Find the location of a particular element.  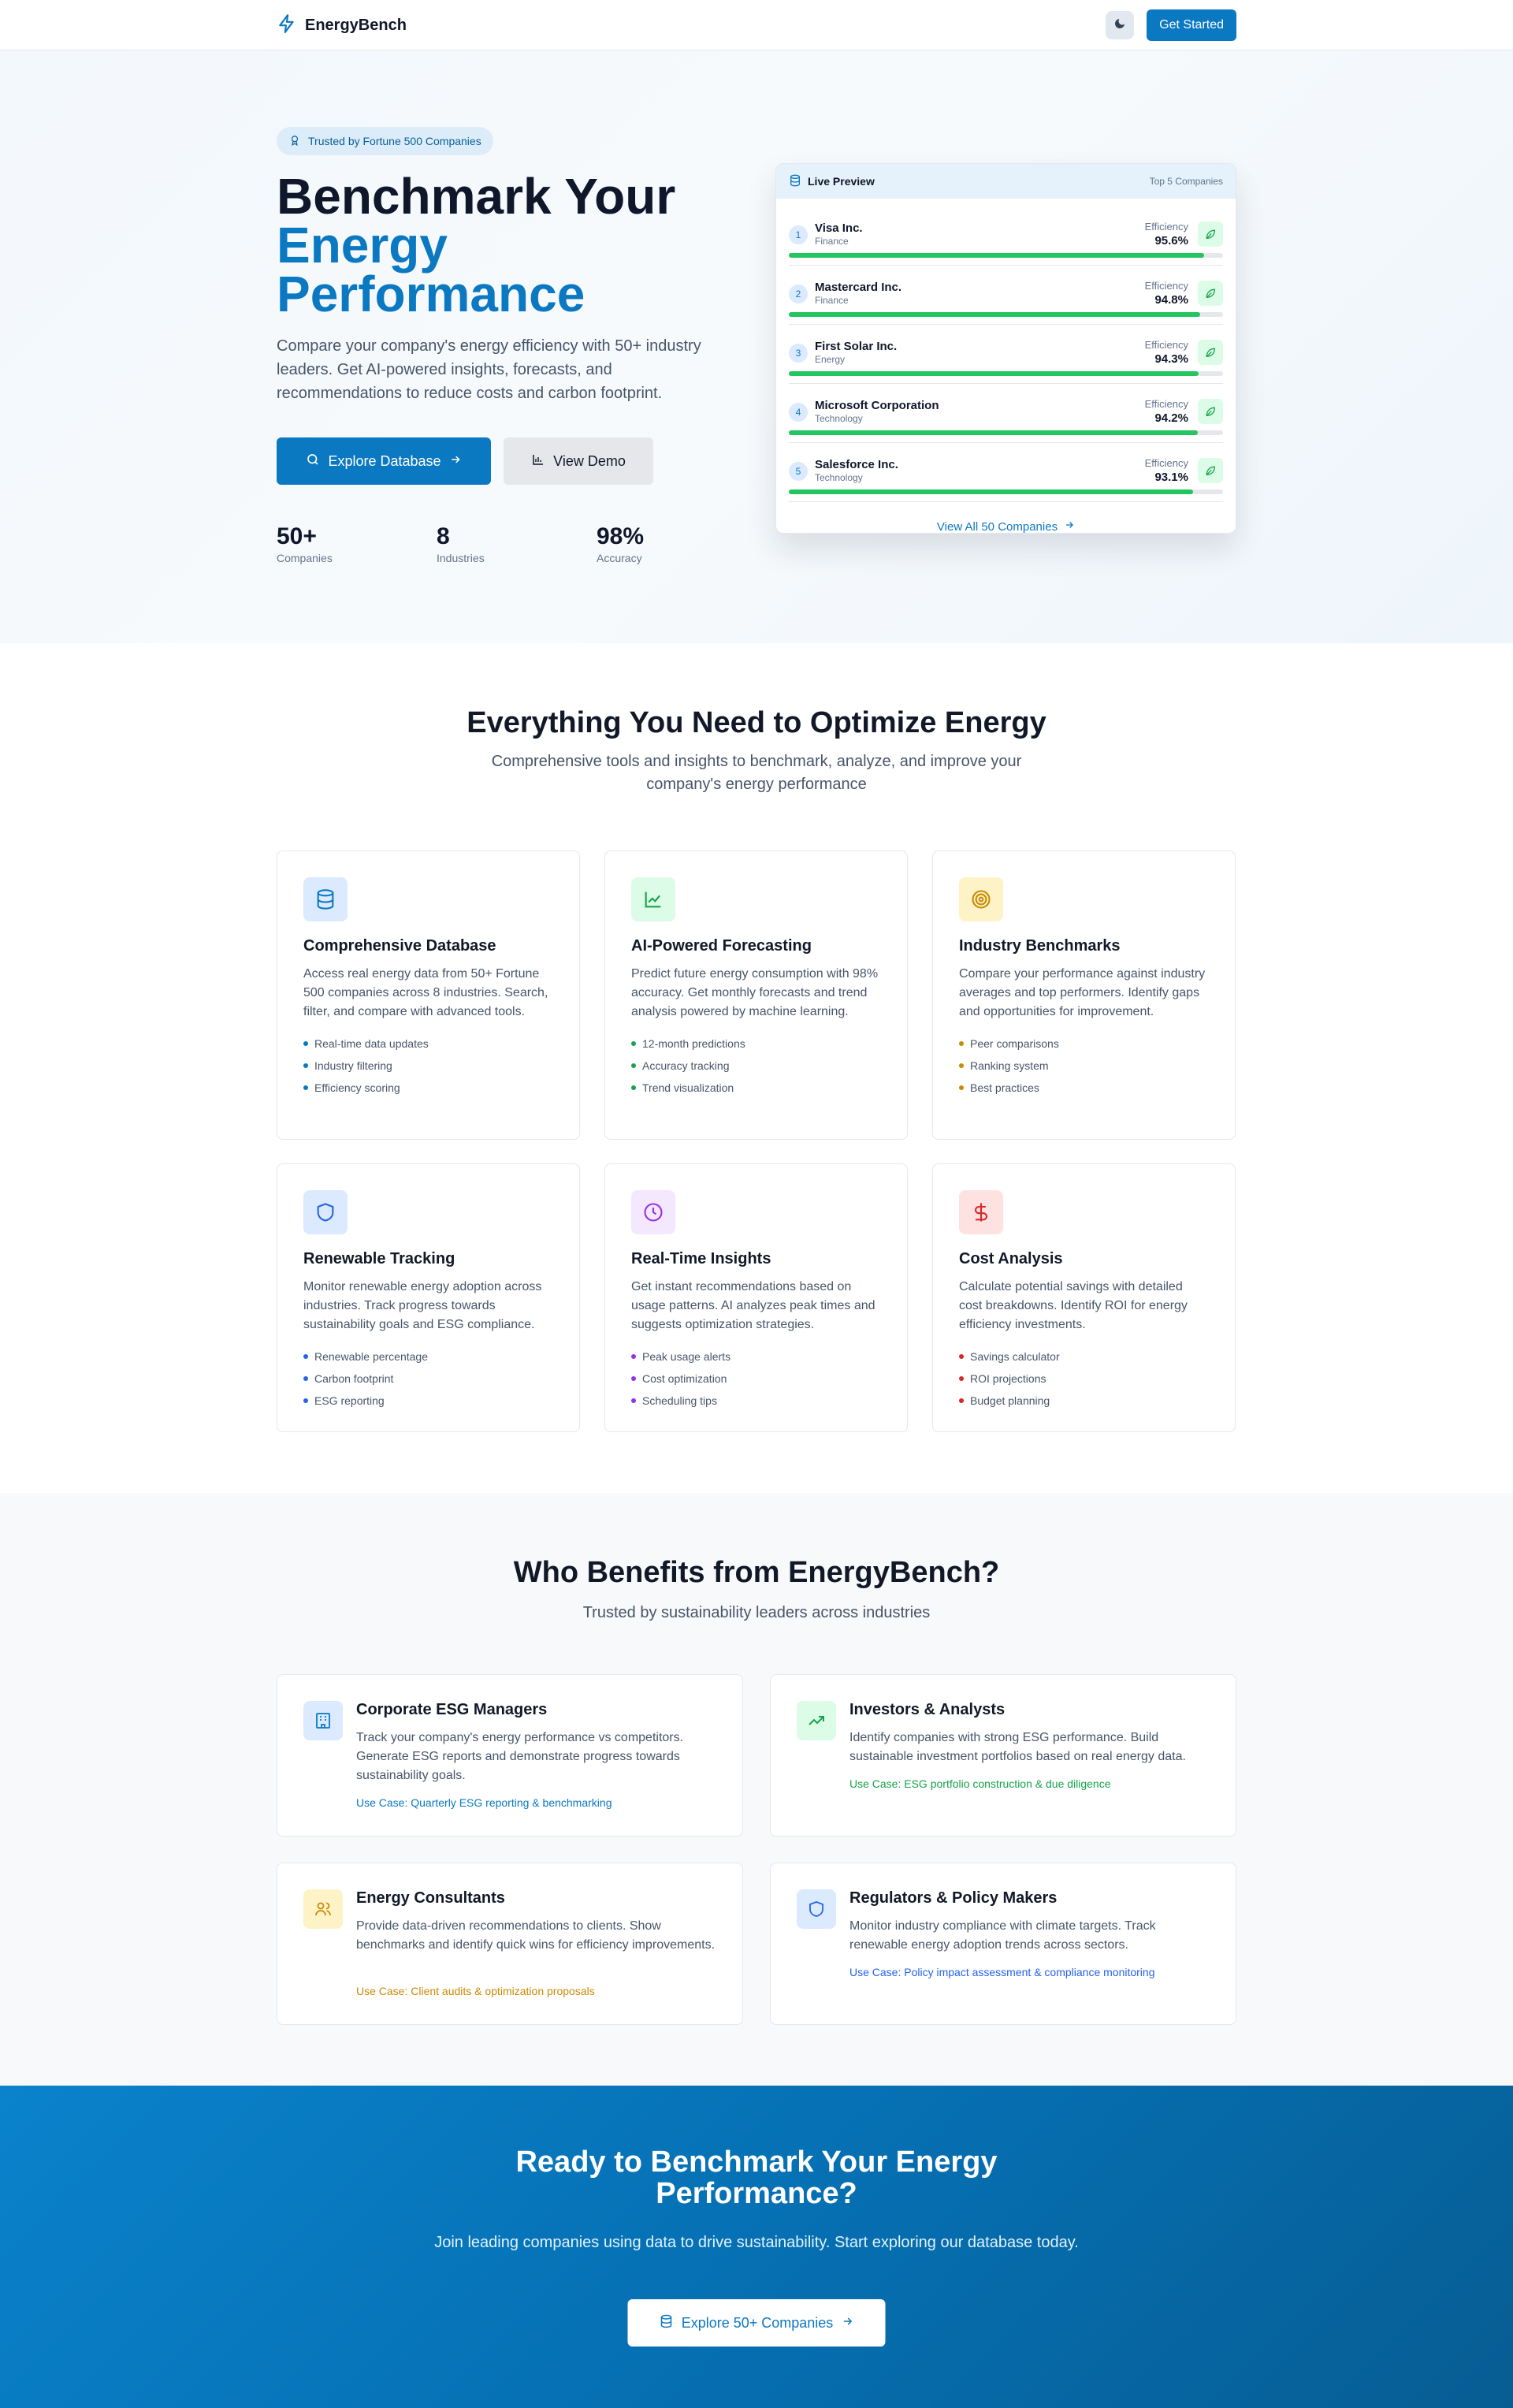

rank-badge: 3 is located at coordinates (798, 353).